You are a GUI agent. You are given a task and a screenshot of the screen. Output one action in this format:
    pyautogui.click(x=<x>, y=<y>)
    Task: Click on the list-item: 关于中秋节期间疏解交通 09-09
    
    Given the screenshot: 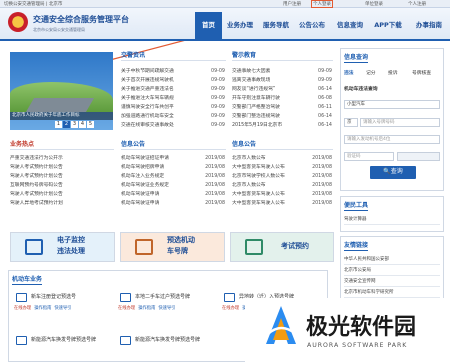 What is the action you would take?
    pyautogui.click(x=173, y=71)
    